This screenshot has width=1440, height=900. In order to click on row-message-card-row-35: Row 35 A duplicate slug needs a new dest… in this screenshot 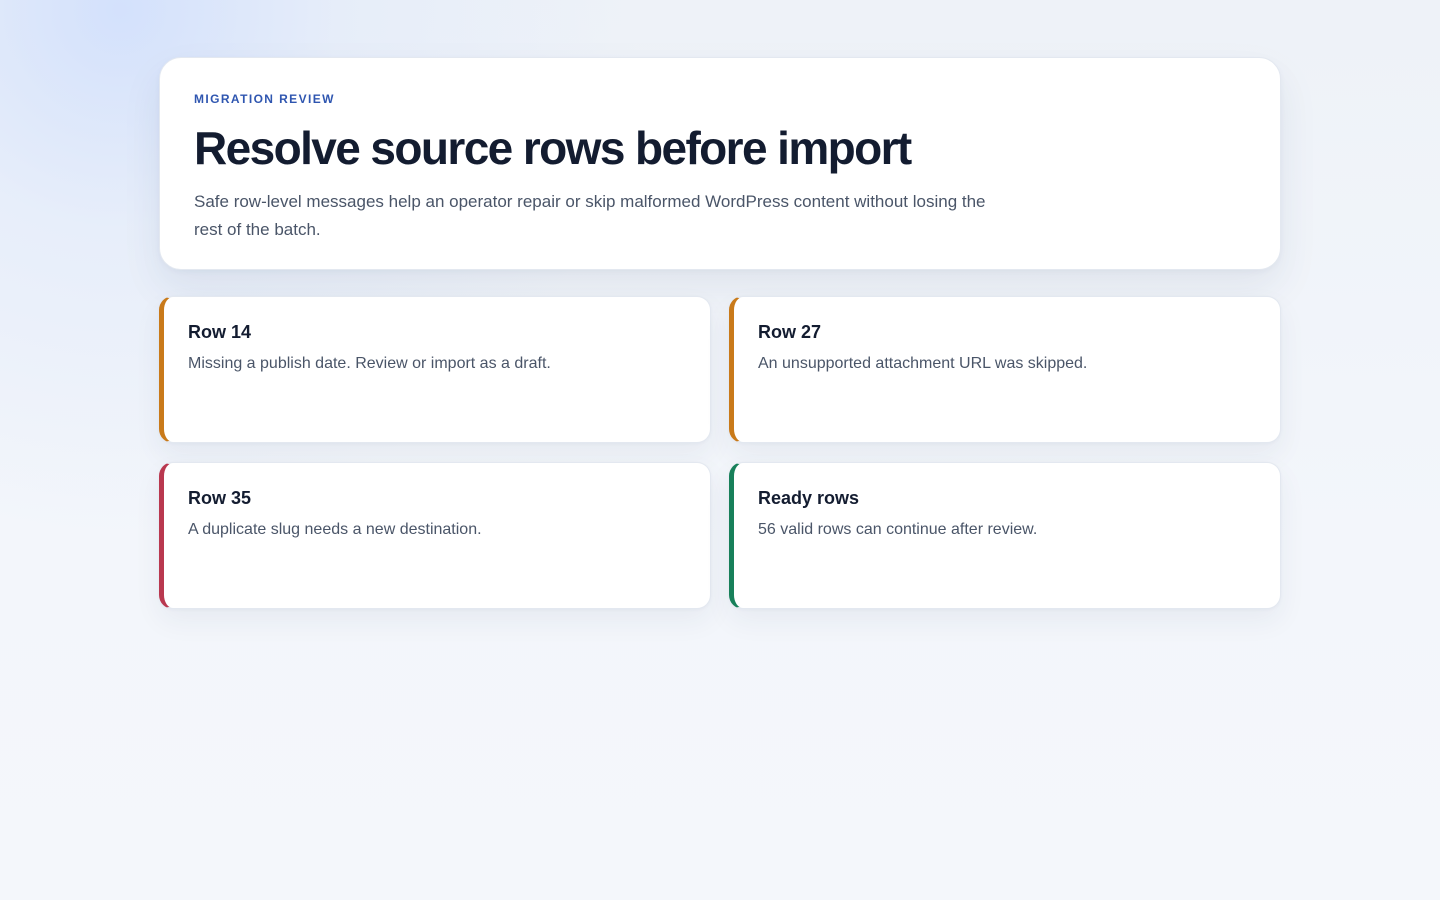, I will do `click(435, 535)`.